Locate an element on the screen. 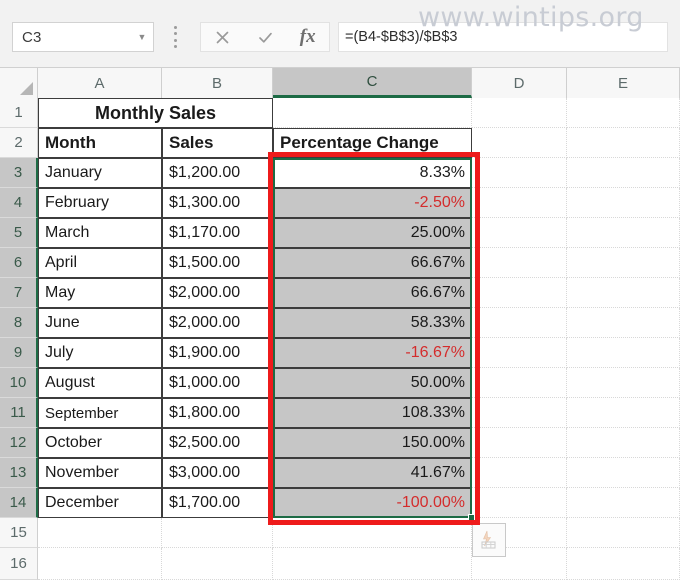 The image size is (680, 580). row-header-7: 7 is located at coordinates (19, 293).